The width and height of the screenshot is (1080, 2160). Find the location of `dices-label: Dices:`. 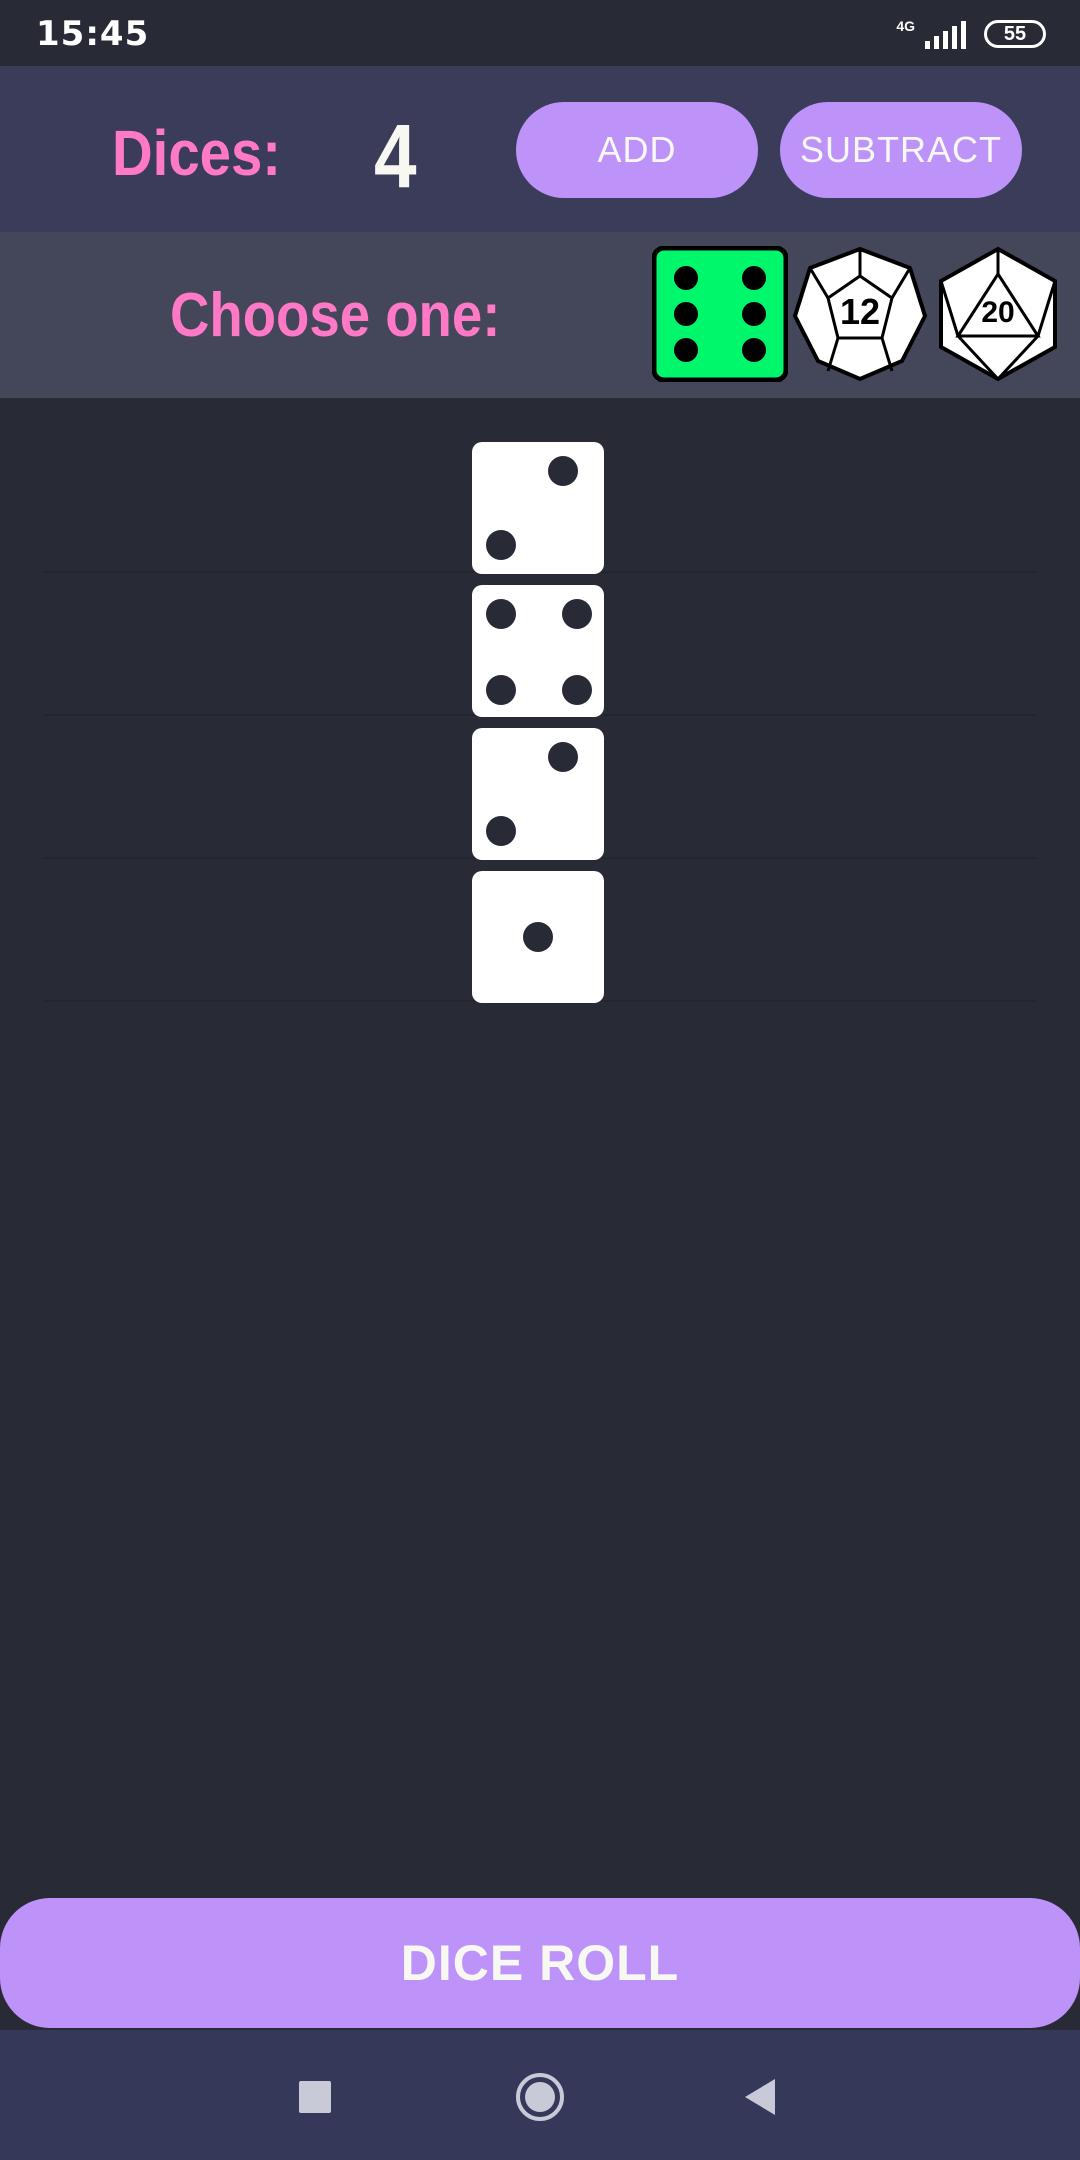

dices-label: Dices: is located at coordinates (197, 153).